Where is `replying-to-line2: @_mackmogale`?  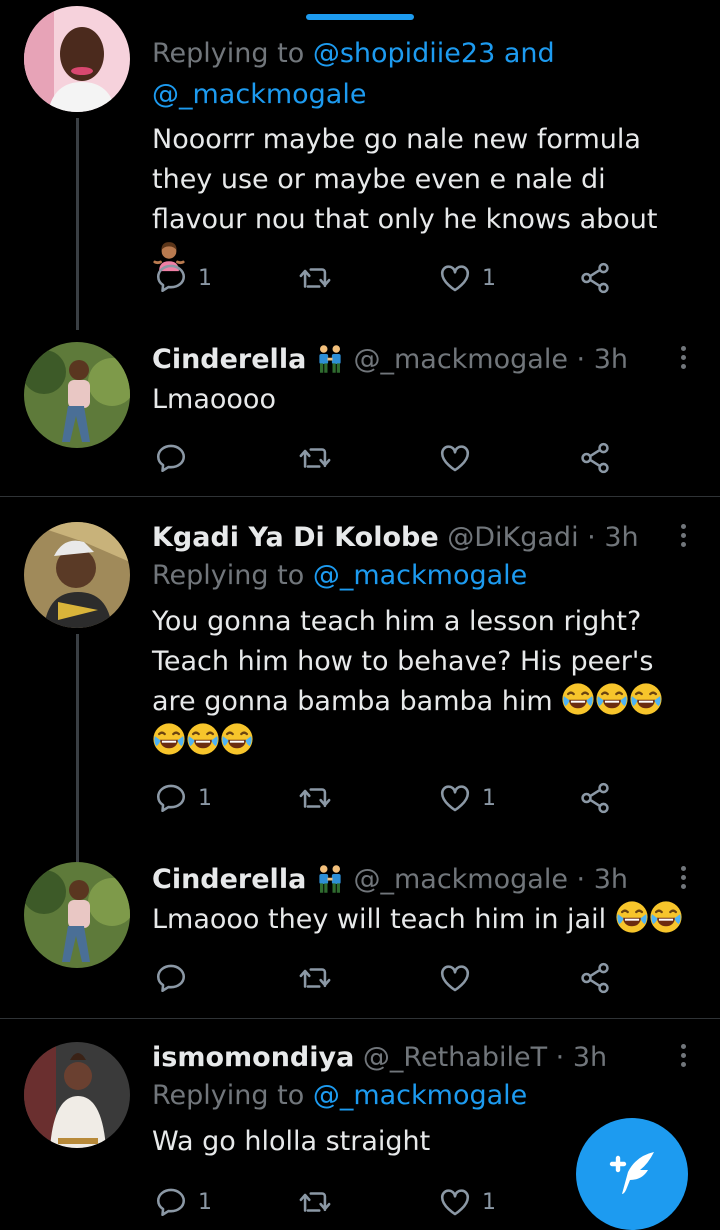
replying-to-line2: @_mackmogale is located at coordinates (259, 95).